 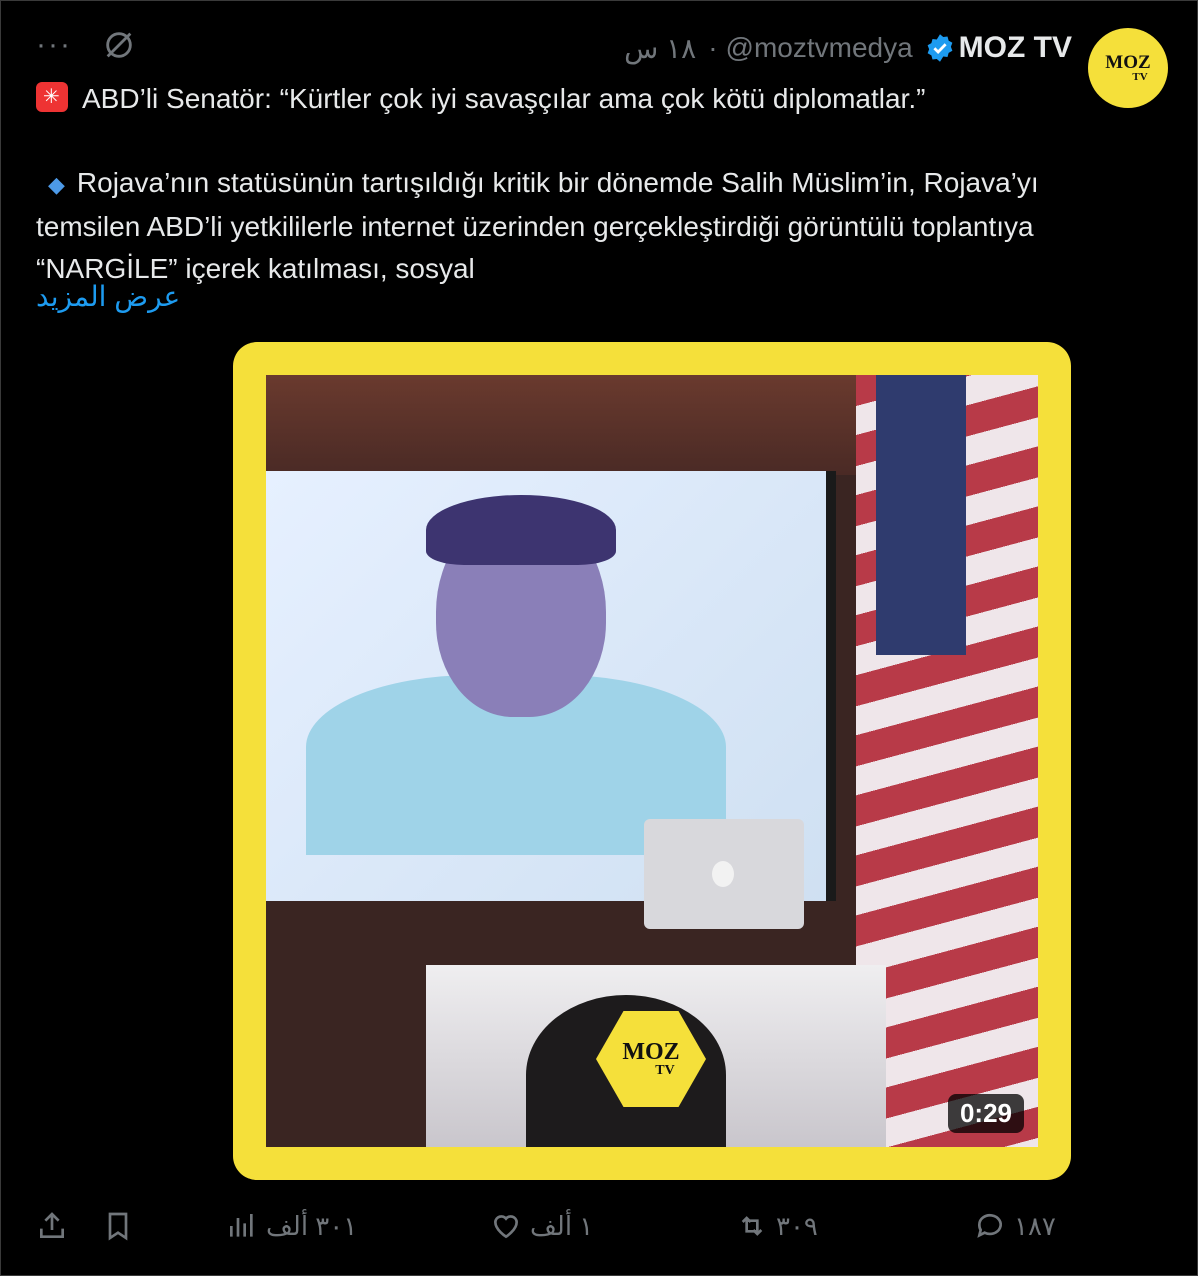 What do you see at coordinates (562, 1225) in the screenshot?
I see `likes-count: ١ ألف` at bounding box center [562, 1225].